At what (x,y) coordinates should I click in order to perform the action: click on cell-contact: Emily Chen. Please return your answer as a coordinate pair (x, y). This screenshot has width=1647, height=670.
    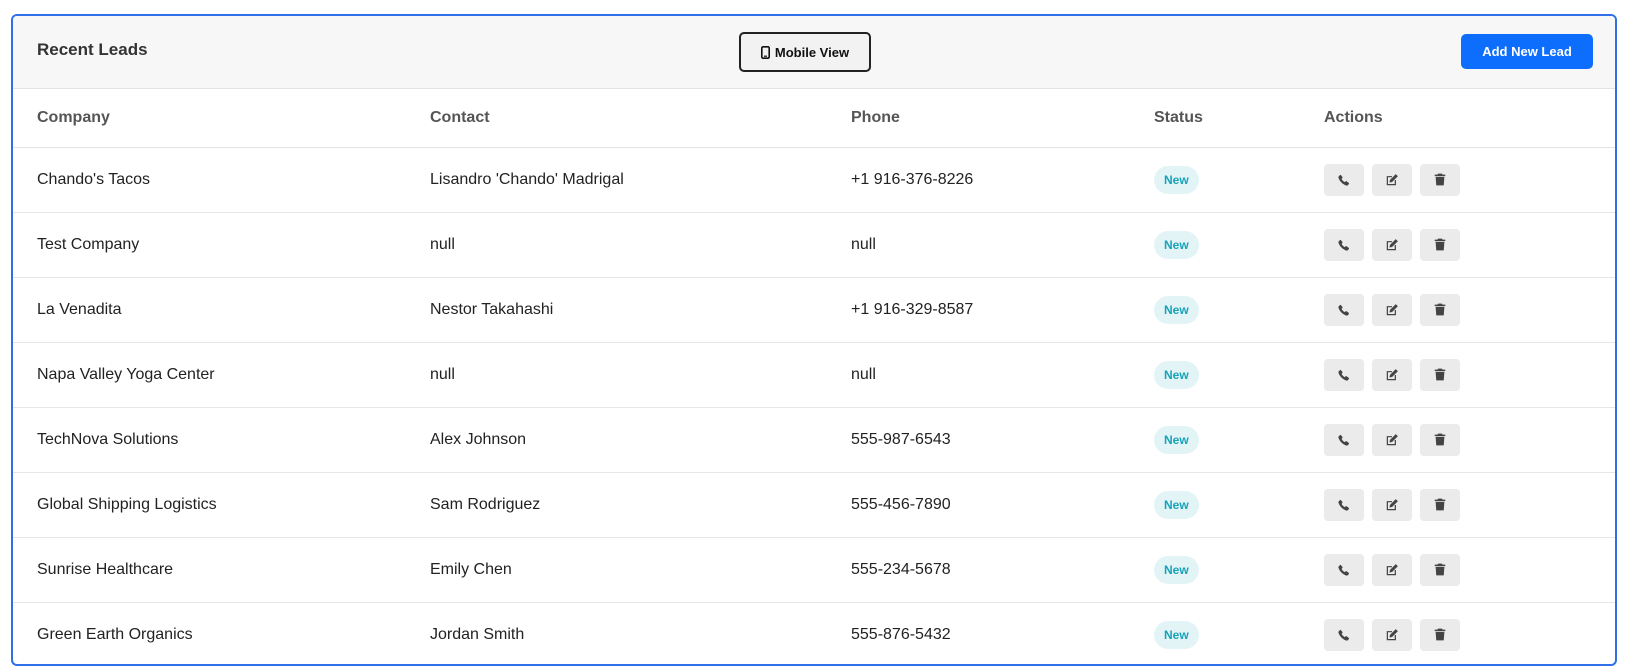
    Looking at the image, I should click on (640, 570).